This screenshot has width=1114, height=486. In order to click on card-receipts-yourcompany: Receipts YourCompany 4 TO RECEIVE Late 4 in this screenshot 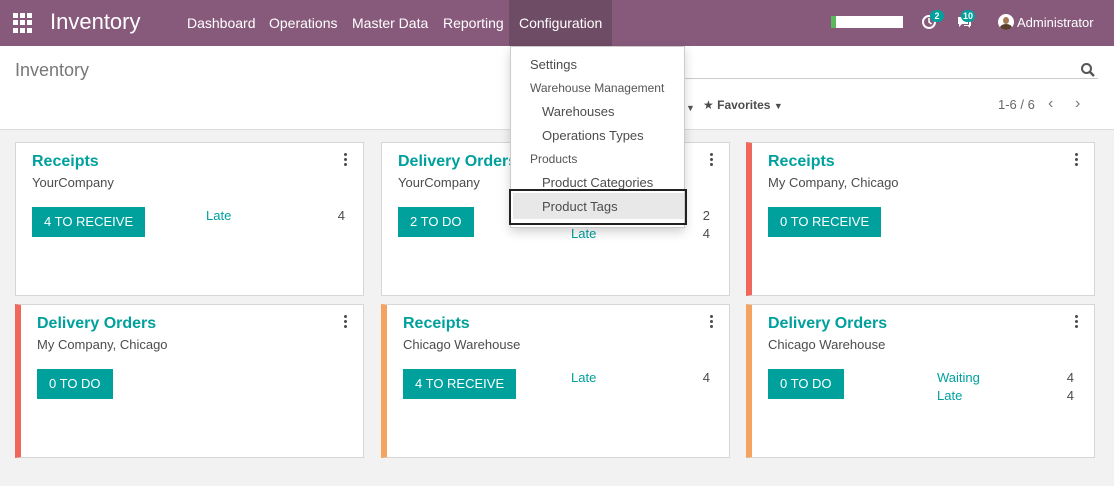, I will do `click(189, 219)`.